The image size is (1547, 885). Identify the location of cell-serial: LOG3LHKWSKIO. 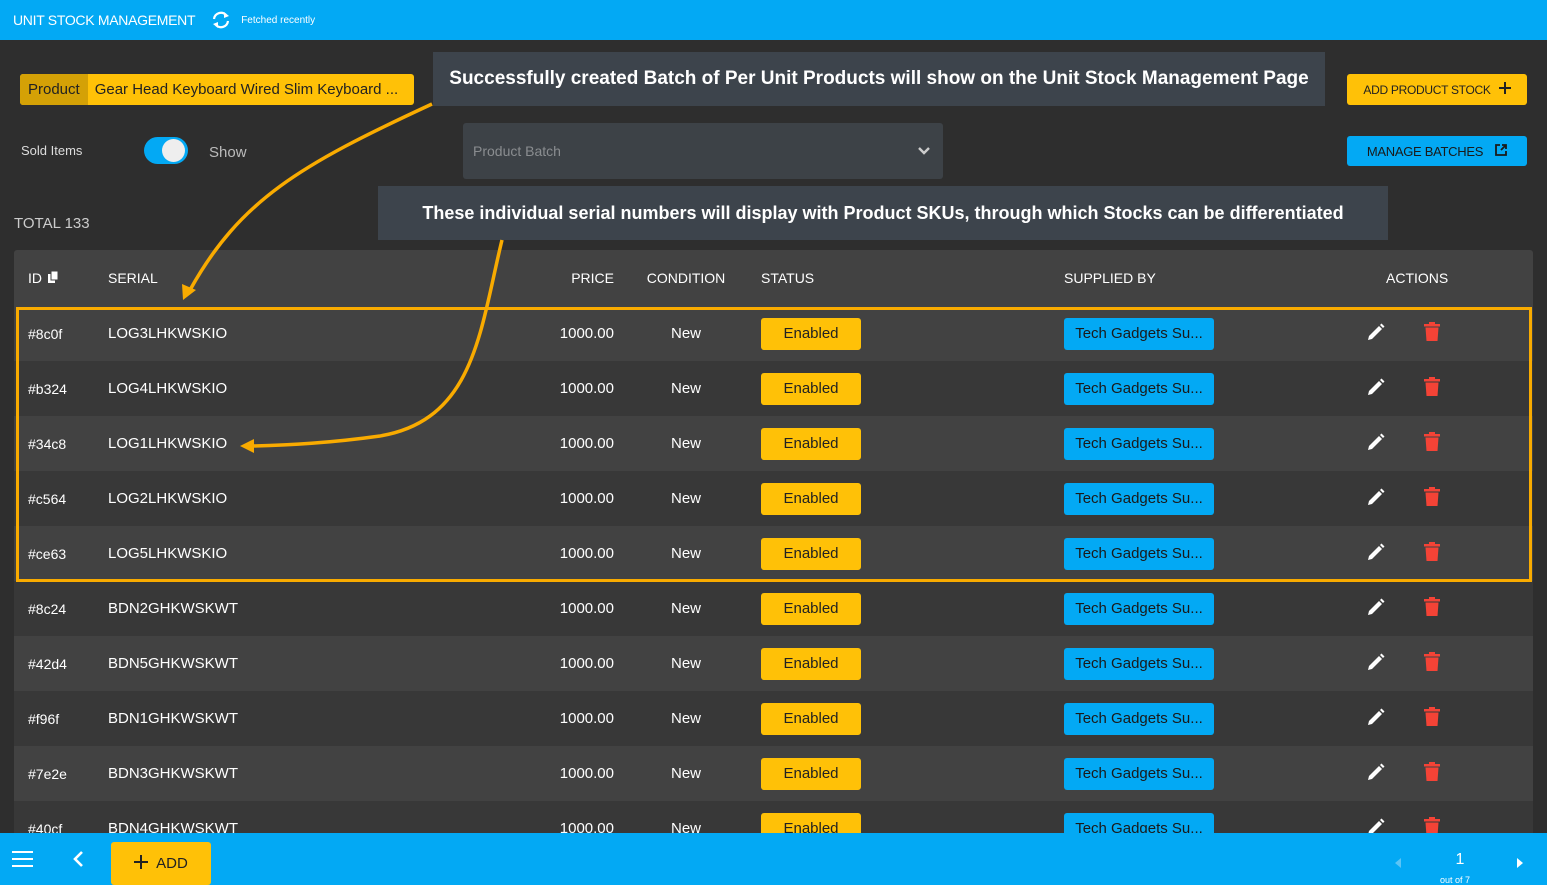
(168, 333).